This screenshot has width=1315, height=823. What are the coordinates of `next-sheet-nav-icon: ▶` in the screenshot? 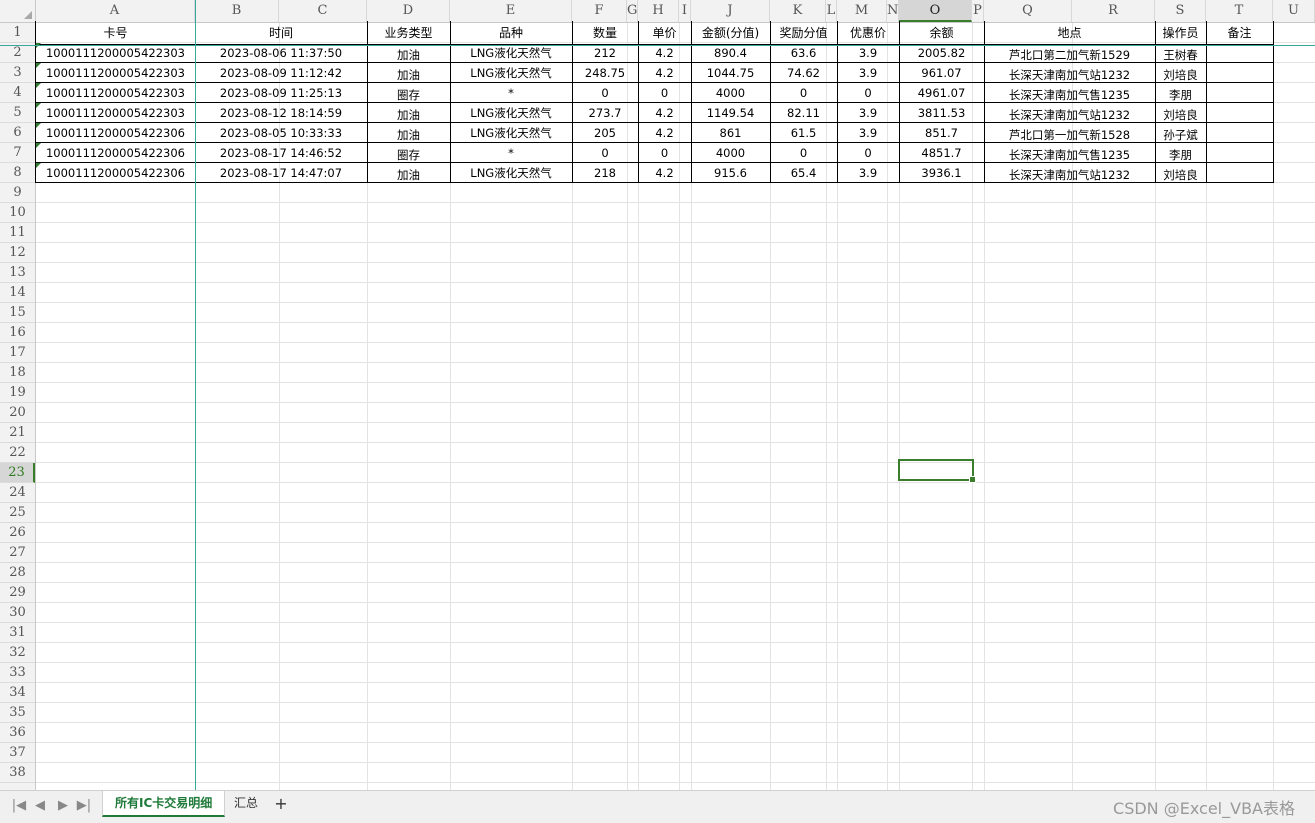 It's located at (63, 806).